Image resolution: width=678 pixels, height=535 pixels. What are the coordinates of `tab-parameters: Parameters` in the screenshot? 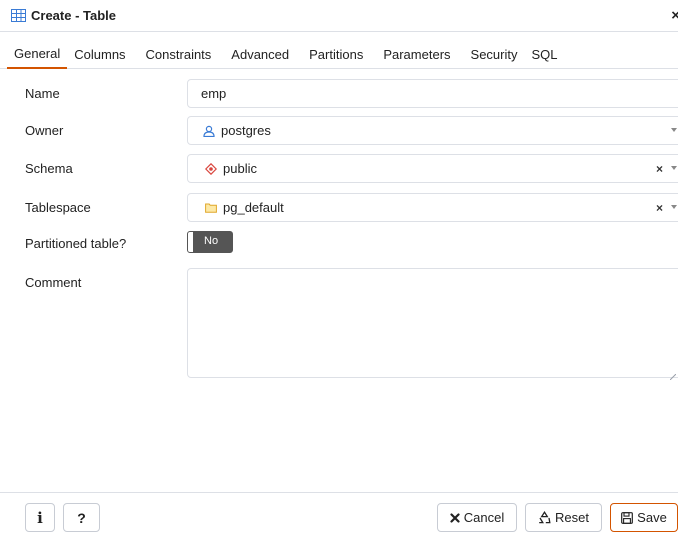 It's located at (416, 54).